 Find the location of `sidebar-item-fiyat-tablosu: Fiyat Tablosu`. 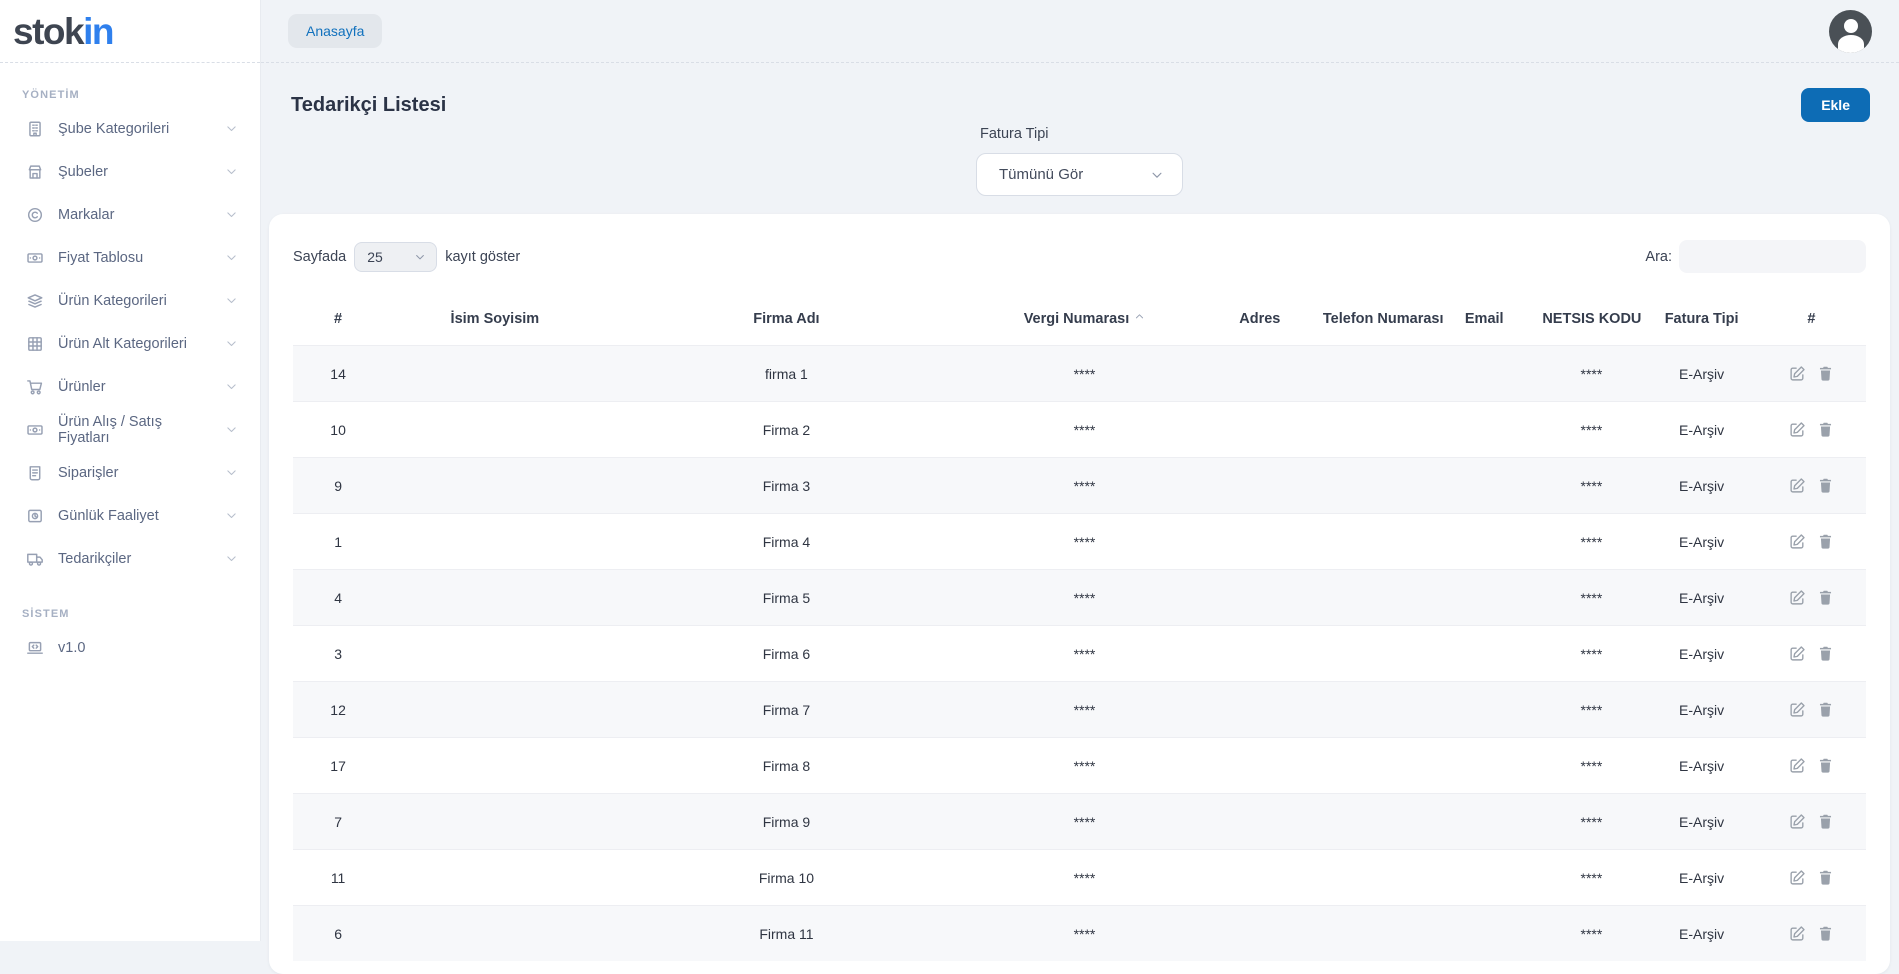

sidebar-item-fiyat-tablosu: Fiyat Tablosu is located at coordinates (130, 257).